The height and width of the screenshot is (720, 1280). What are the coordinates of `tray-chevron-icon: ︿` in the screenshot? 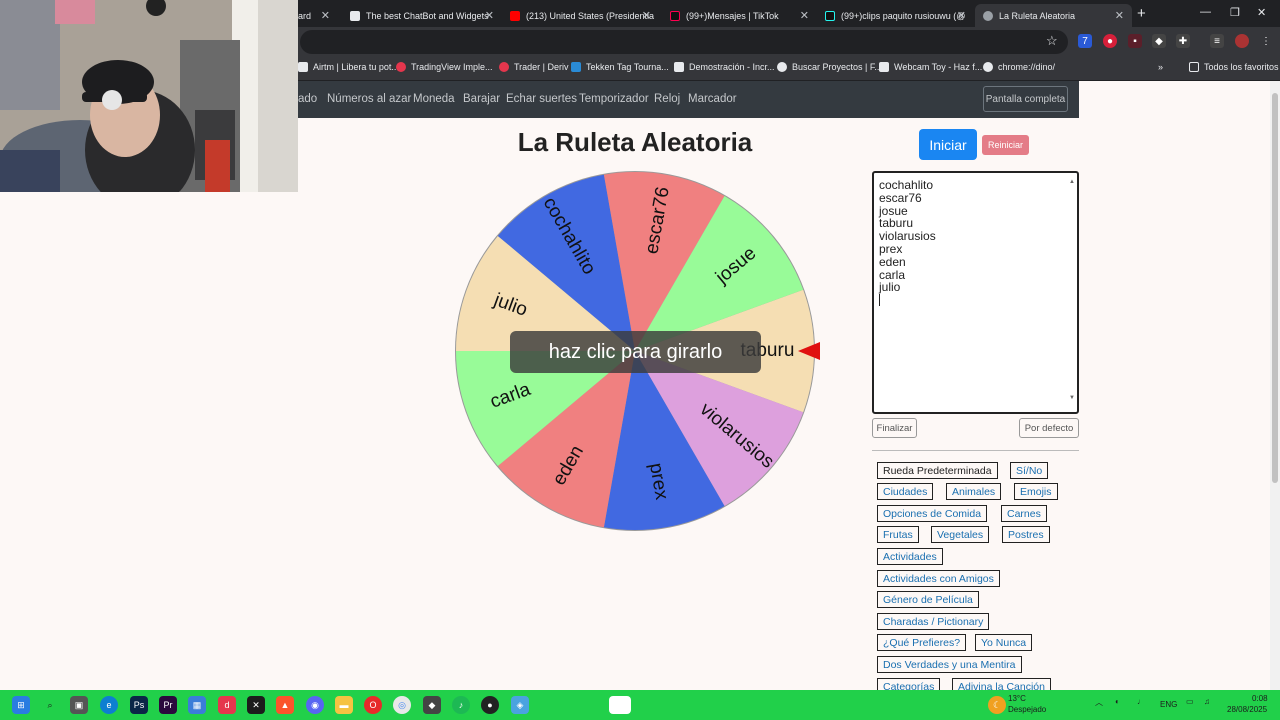 It's located at (1099, 702).